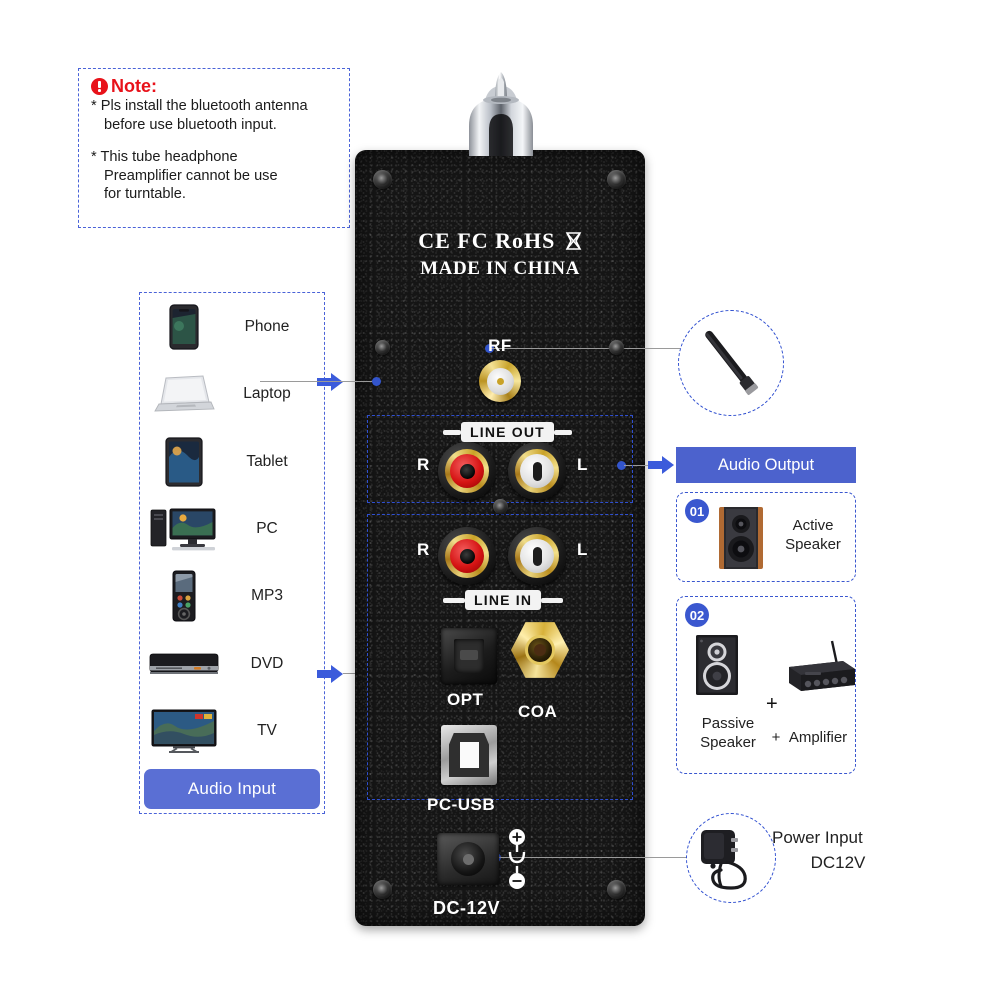 The image size is (1000, 1000). What do you see at coordinates (821, 670) in the screenshot?
I see `amplifier-icon` at bounding box center [821, 670].